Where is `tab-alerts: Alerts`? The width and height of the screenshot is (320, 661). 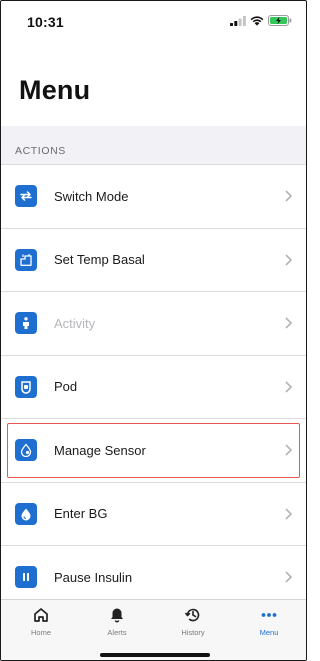 tab-alerts: Alerts is located at coordinates (117, 621).